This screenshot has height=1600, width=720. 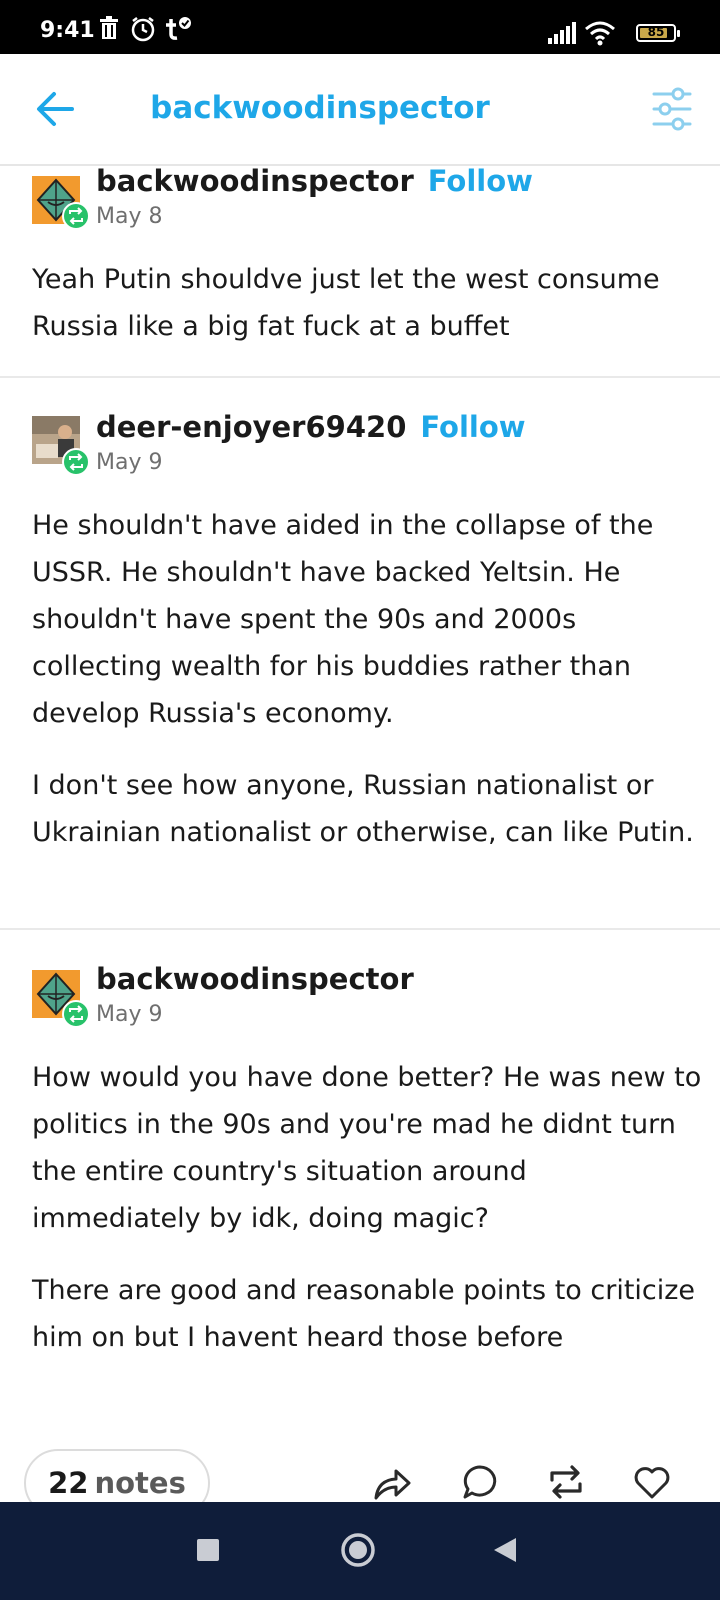 What do you see at coordinates (143, 31) in the screenshot?
I see `alarm-icon` at bounding box center [143, 31].